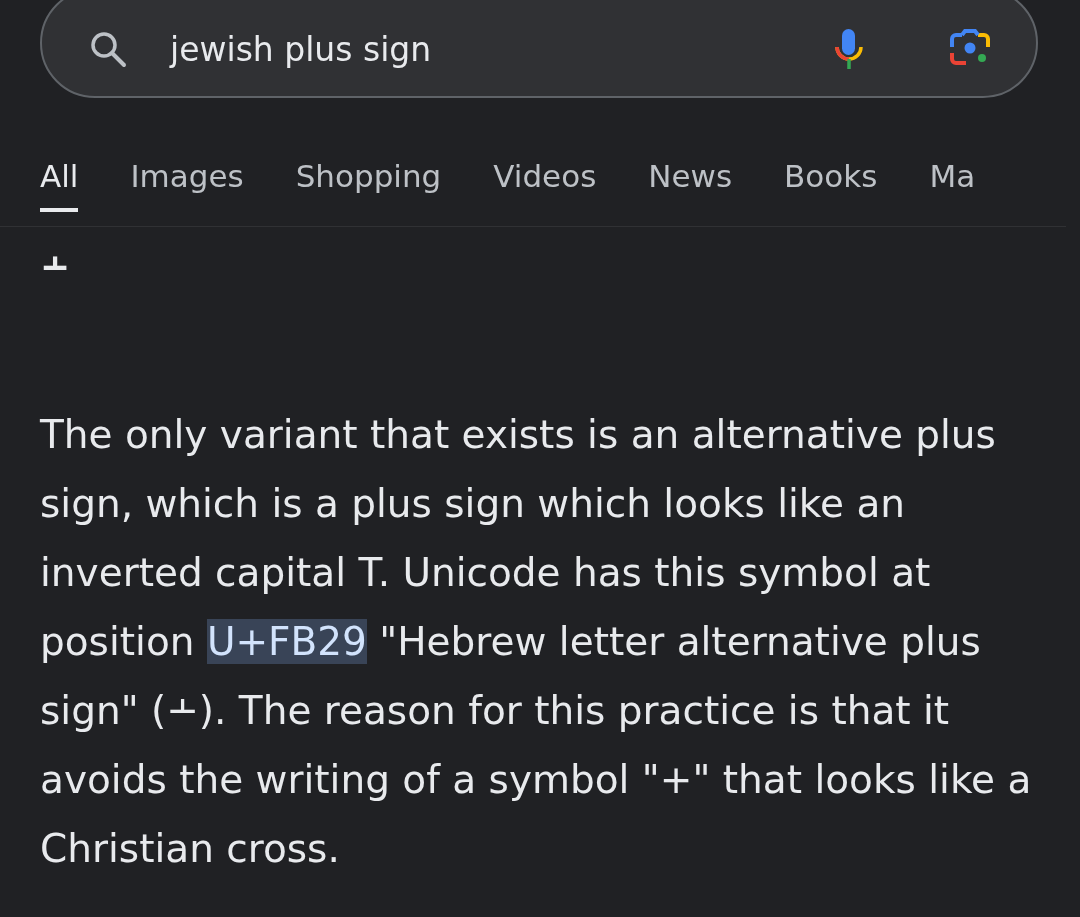 The image size is (1080, 917). I want to click on search-tab: Ma, so click(952, 185).